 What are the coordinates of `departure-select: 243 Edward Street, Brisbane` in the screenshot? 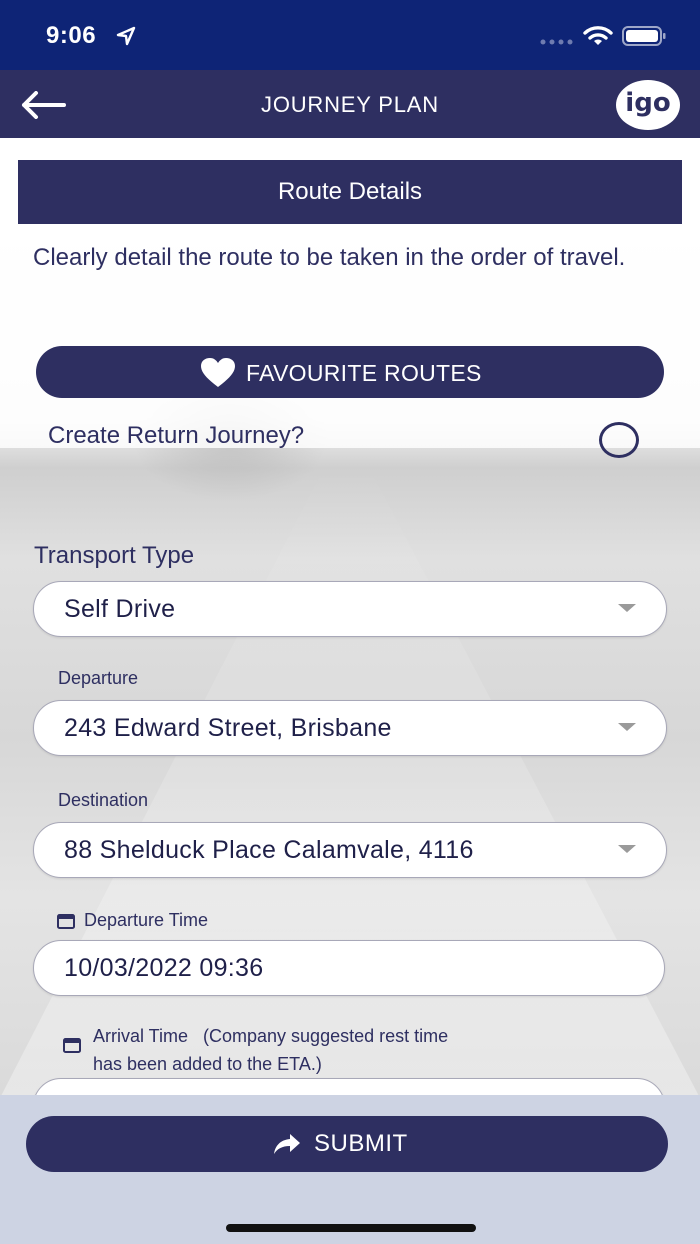 It's located at (350, 728).